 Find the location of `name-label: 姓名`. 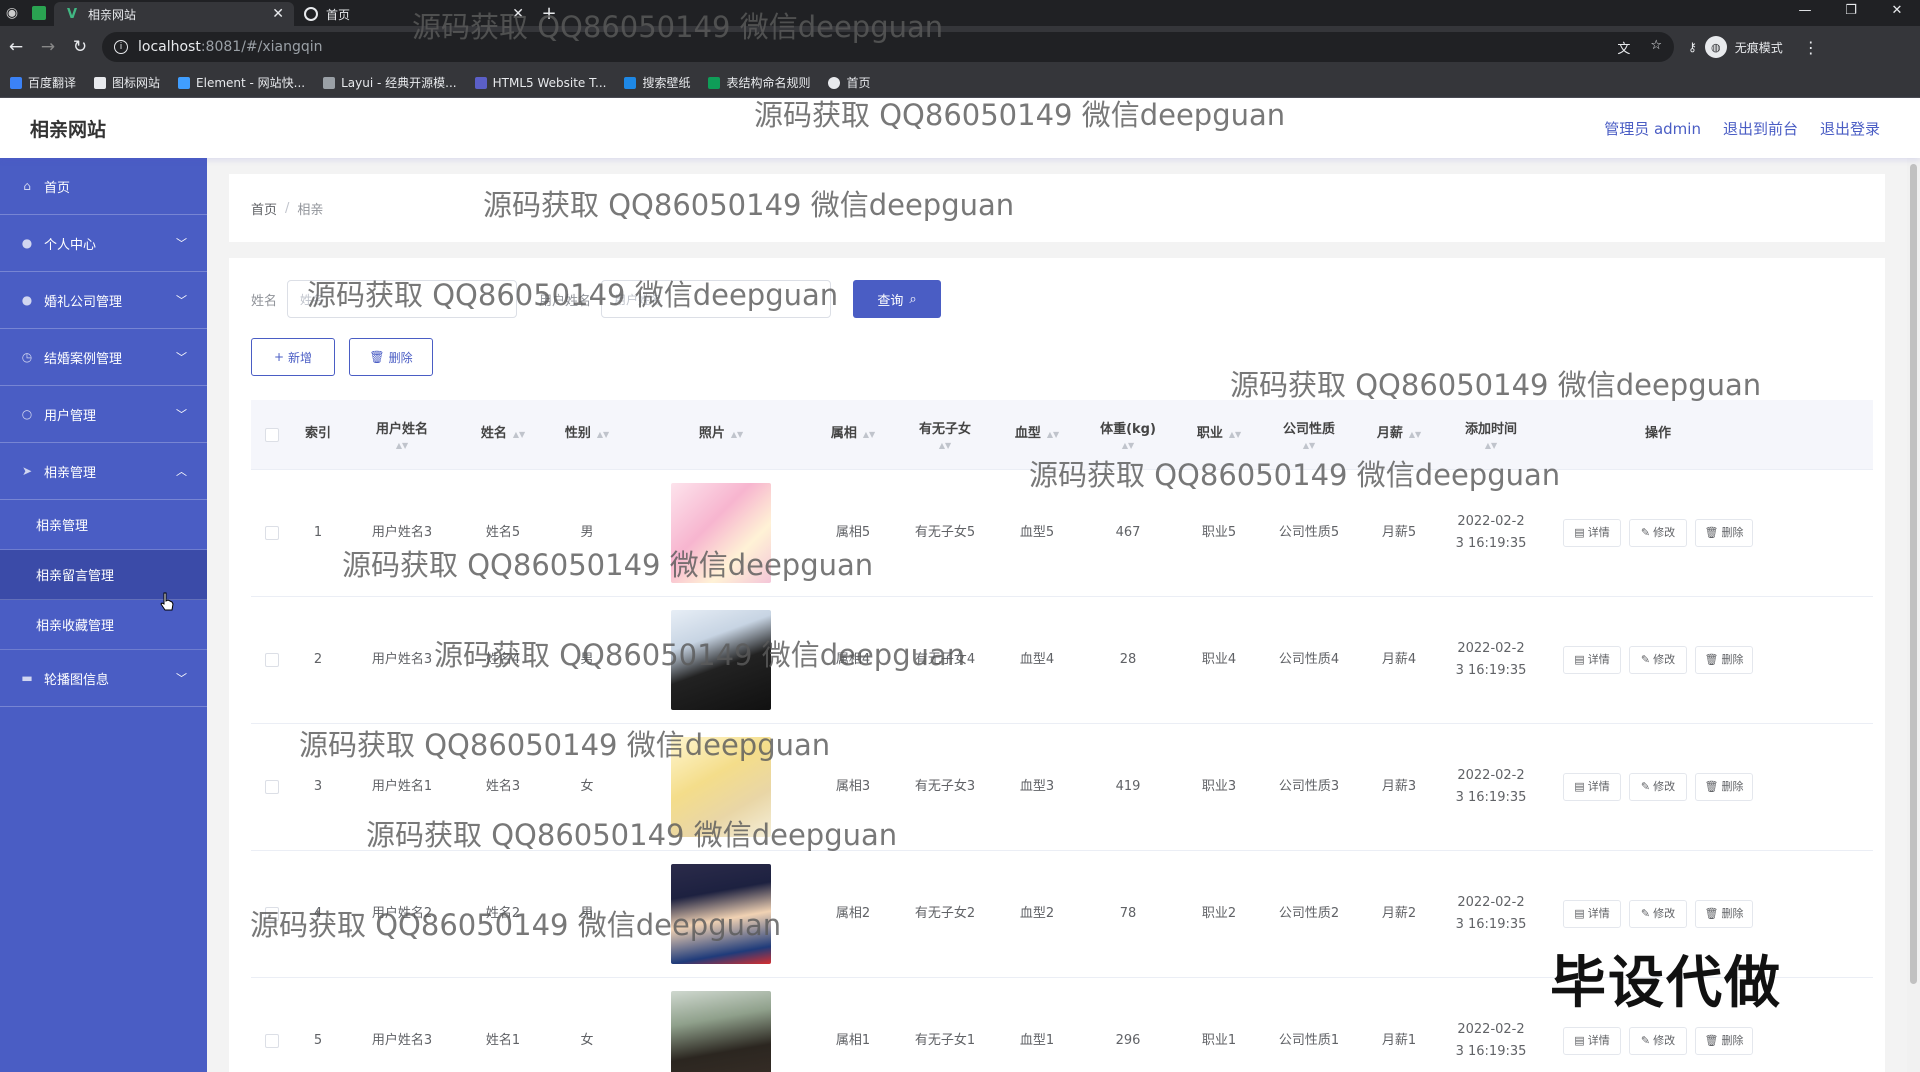

name-label: 姓名 is located at coordinates (264, 301).